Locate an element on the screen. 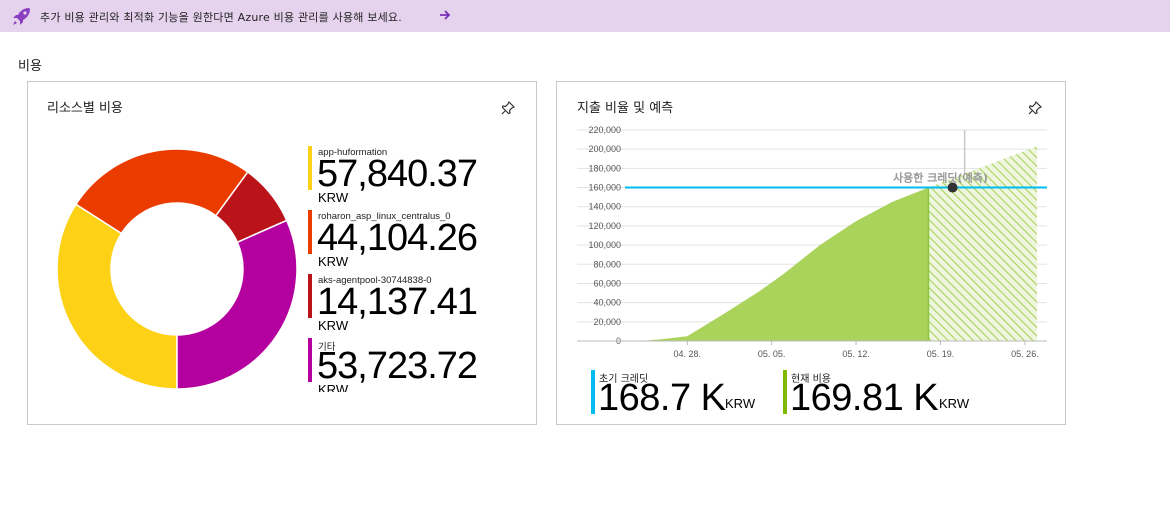  kpi-value: 169.81 K is located at coordinates (864, 398).